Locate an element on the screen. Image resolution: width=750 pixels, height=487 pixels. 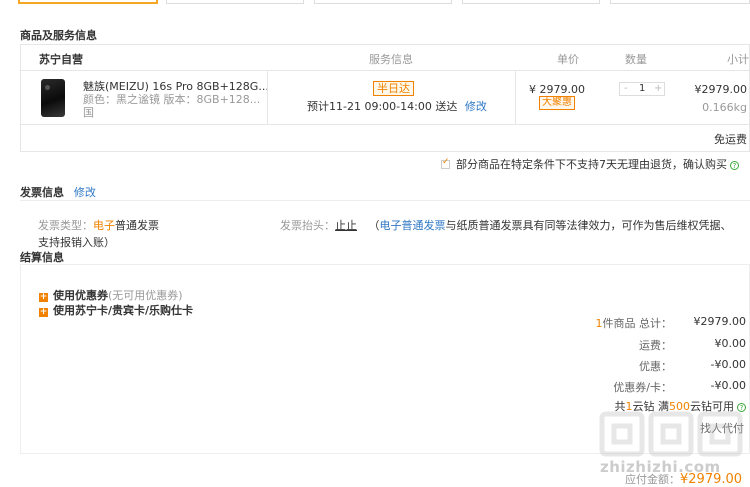
notice-text: 部分商品在特定条件下不支持7天无理由退货，确认购买 is located at coordinates (591, 164).